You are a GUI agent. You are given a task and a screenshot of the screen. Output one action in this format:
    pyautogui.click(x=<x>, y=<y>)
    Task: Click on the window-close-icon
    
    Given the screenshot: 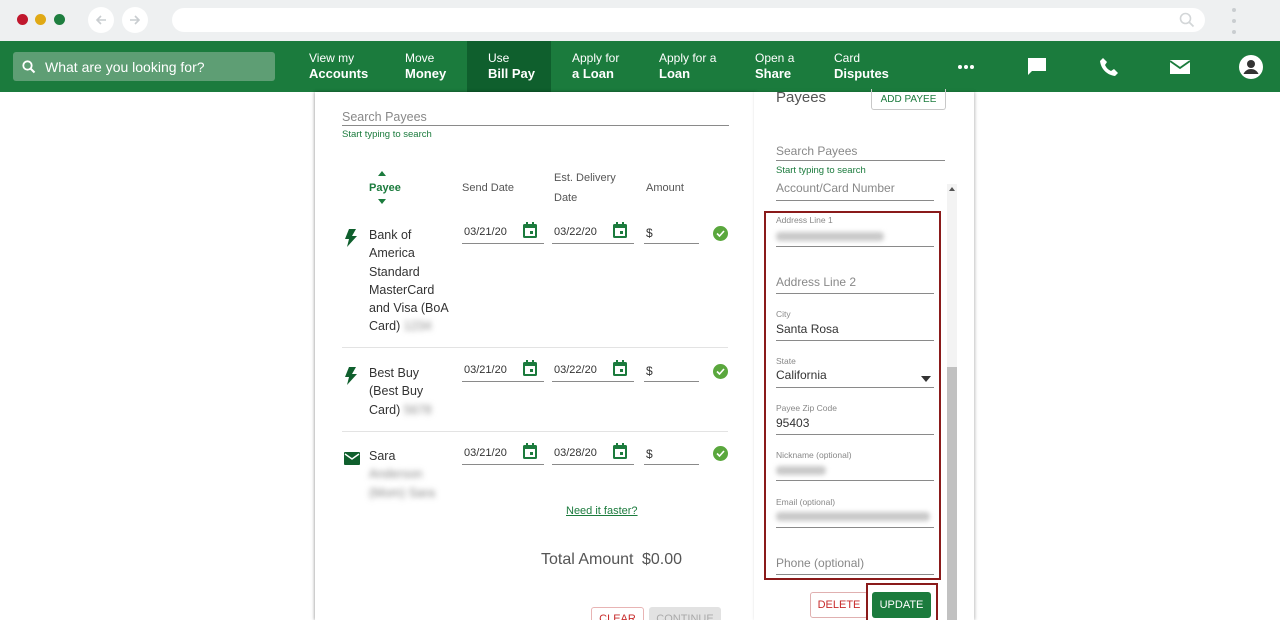 What is the action you would take?
    pyautogui.click(x=22, y=19)
    